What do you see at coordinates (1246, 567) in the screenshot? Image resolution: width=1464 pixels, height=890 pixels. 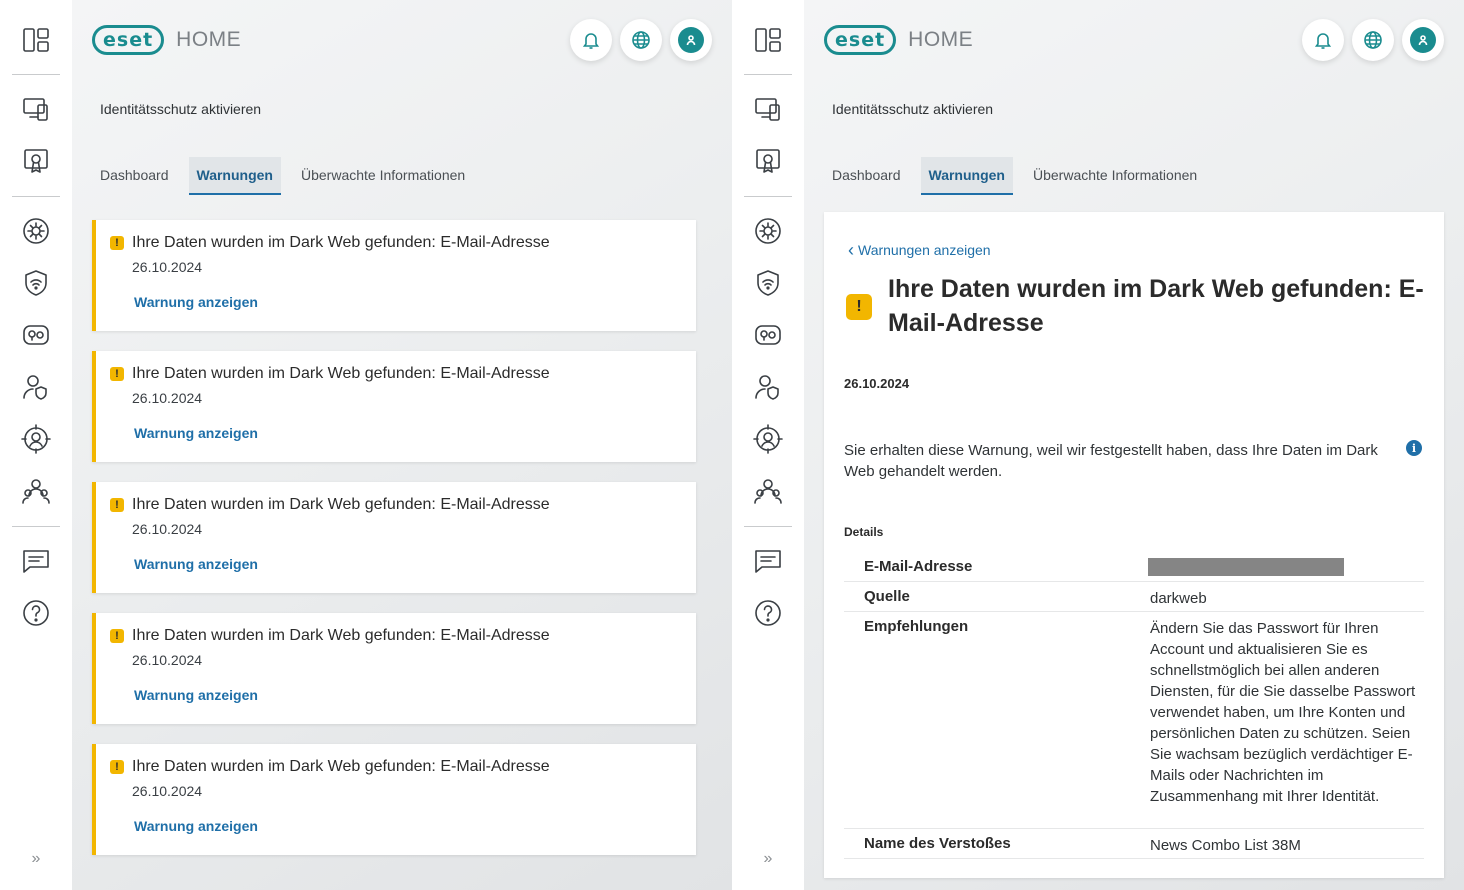 I see `redacted-email` at bounding box center [1246, 567].